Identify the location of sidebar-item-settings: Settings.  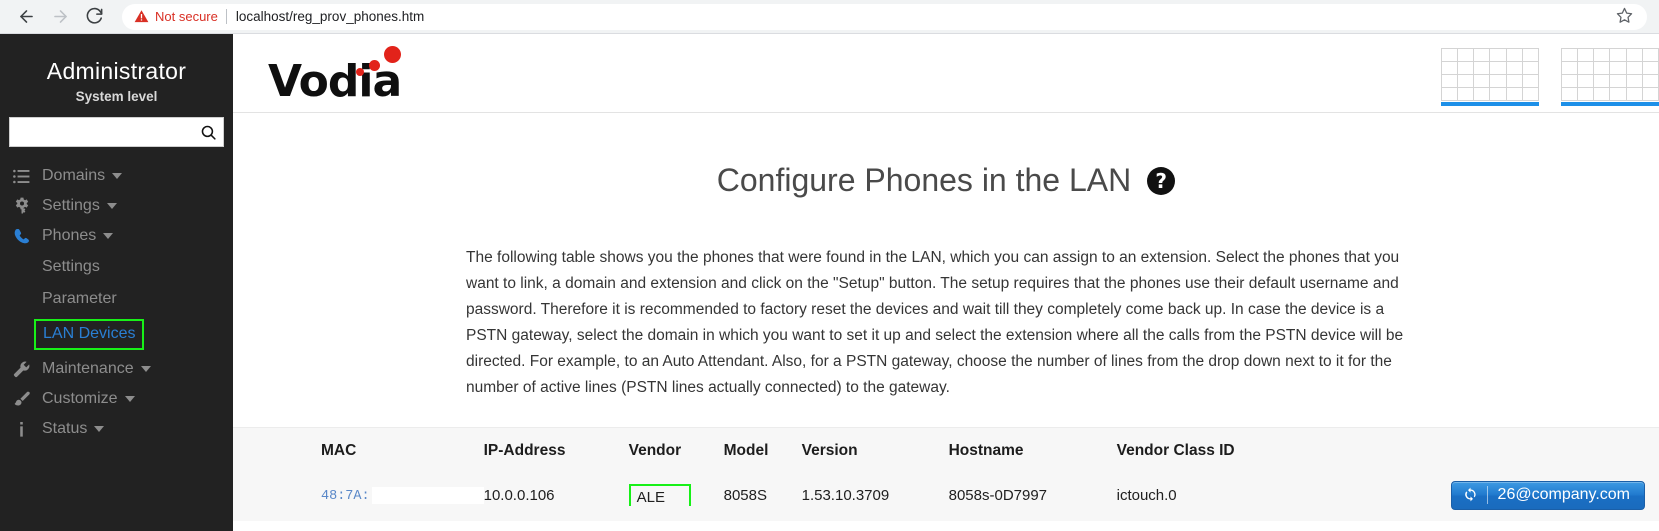
(116, 206).